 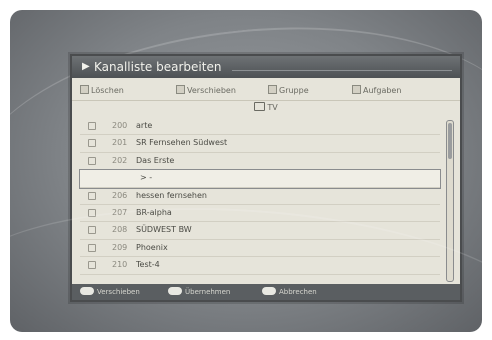 I want to click on button-hints-bar: Verschieben Übernehmen Abbrechen, so click(x=266, y=292).